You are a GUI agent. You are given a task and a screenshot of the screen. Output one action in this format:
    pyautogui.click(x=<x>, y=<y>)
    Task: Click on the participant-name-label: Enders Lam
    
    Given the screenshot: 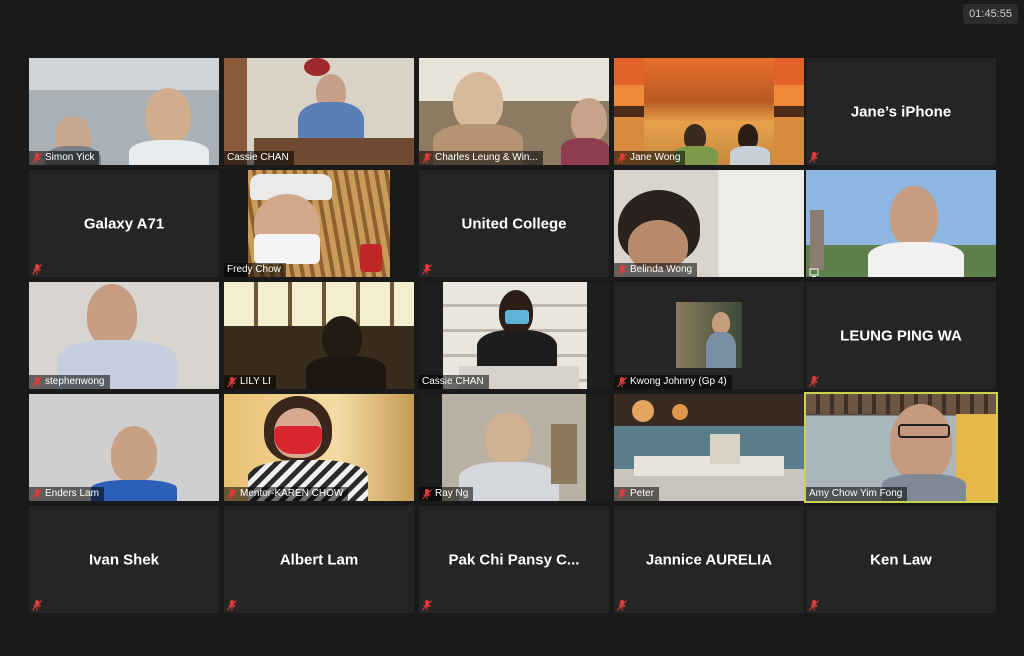 What is the action you would take?
    pyautogui.click(x=66, y=494)
    